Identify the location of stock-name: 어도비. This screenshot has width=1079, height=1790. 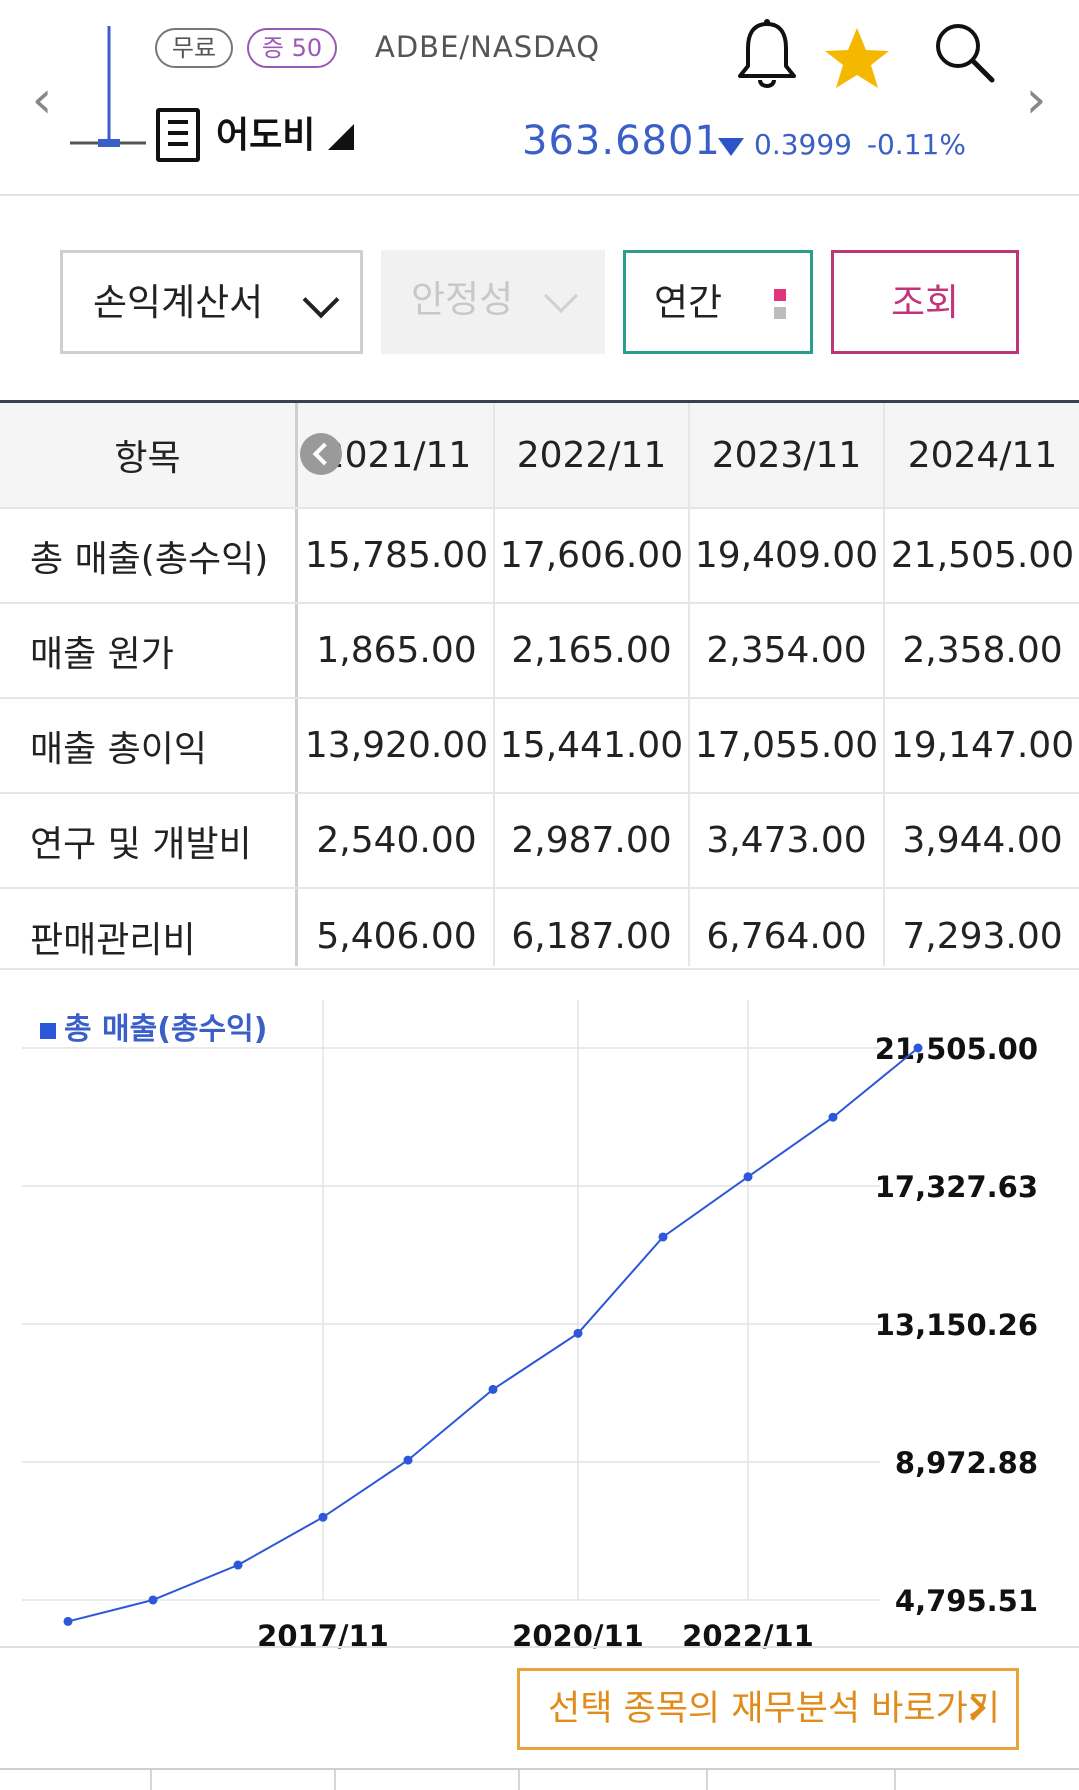
(265, 132).